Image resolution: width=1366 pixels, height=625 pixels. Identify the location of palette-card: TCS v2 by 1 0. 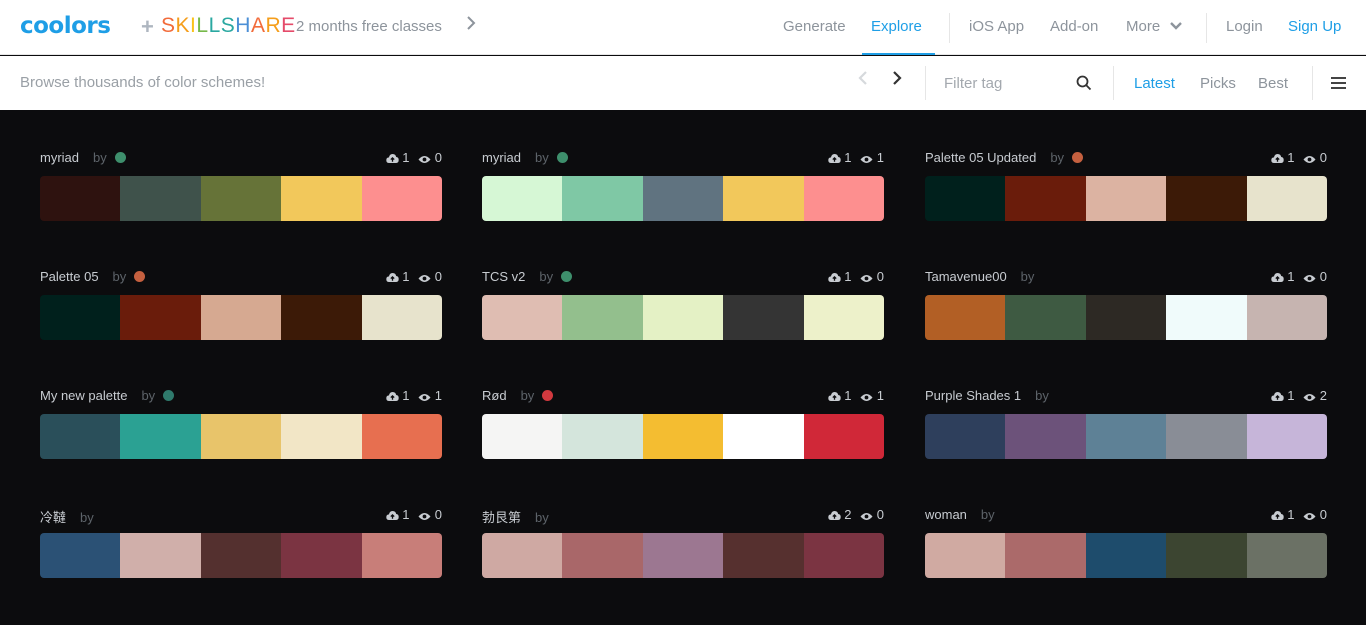
(683, 314).